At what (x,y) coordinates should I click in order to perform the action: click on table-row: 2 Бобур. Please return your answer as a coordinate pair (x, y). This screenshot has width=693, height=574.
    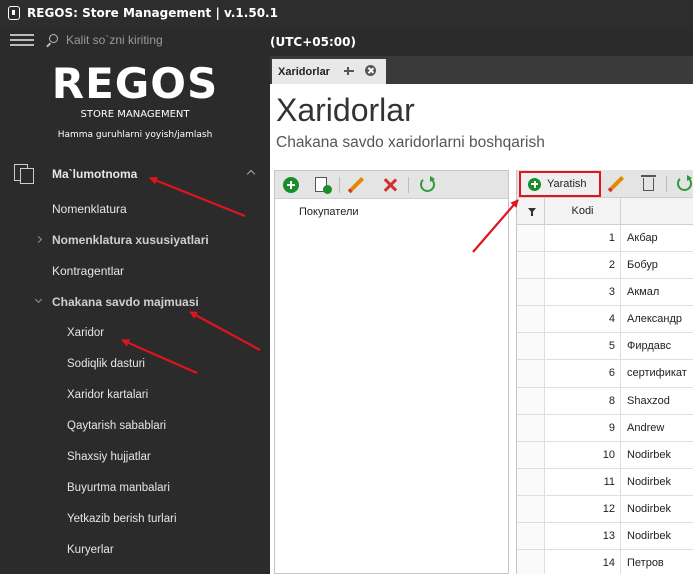
    Looking at the image, I should click on (605, 266).